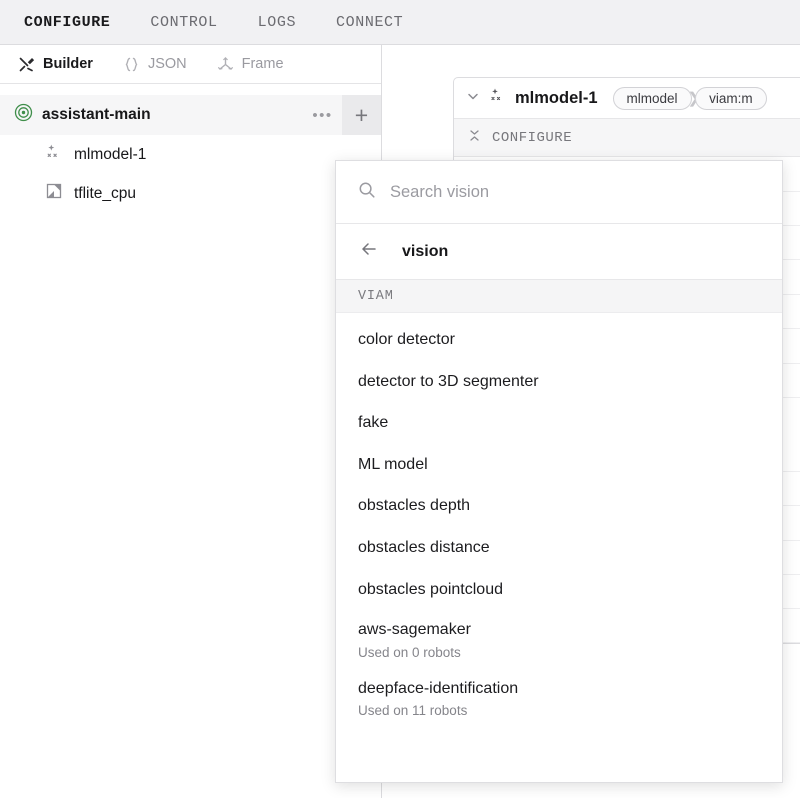 This screenshot has height=798, width=800. Describe the element at coordinates (190, 193) in the screenshot. I see `sidebar-item-tflite-cpu: tflite_cpu` at that location.